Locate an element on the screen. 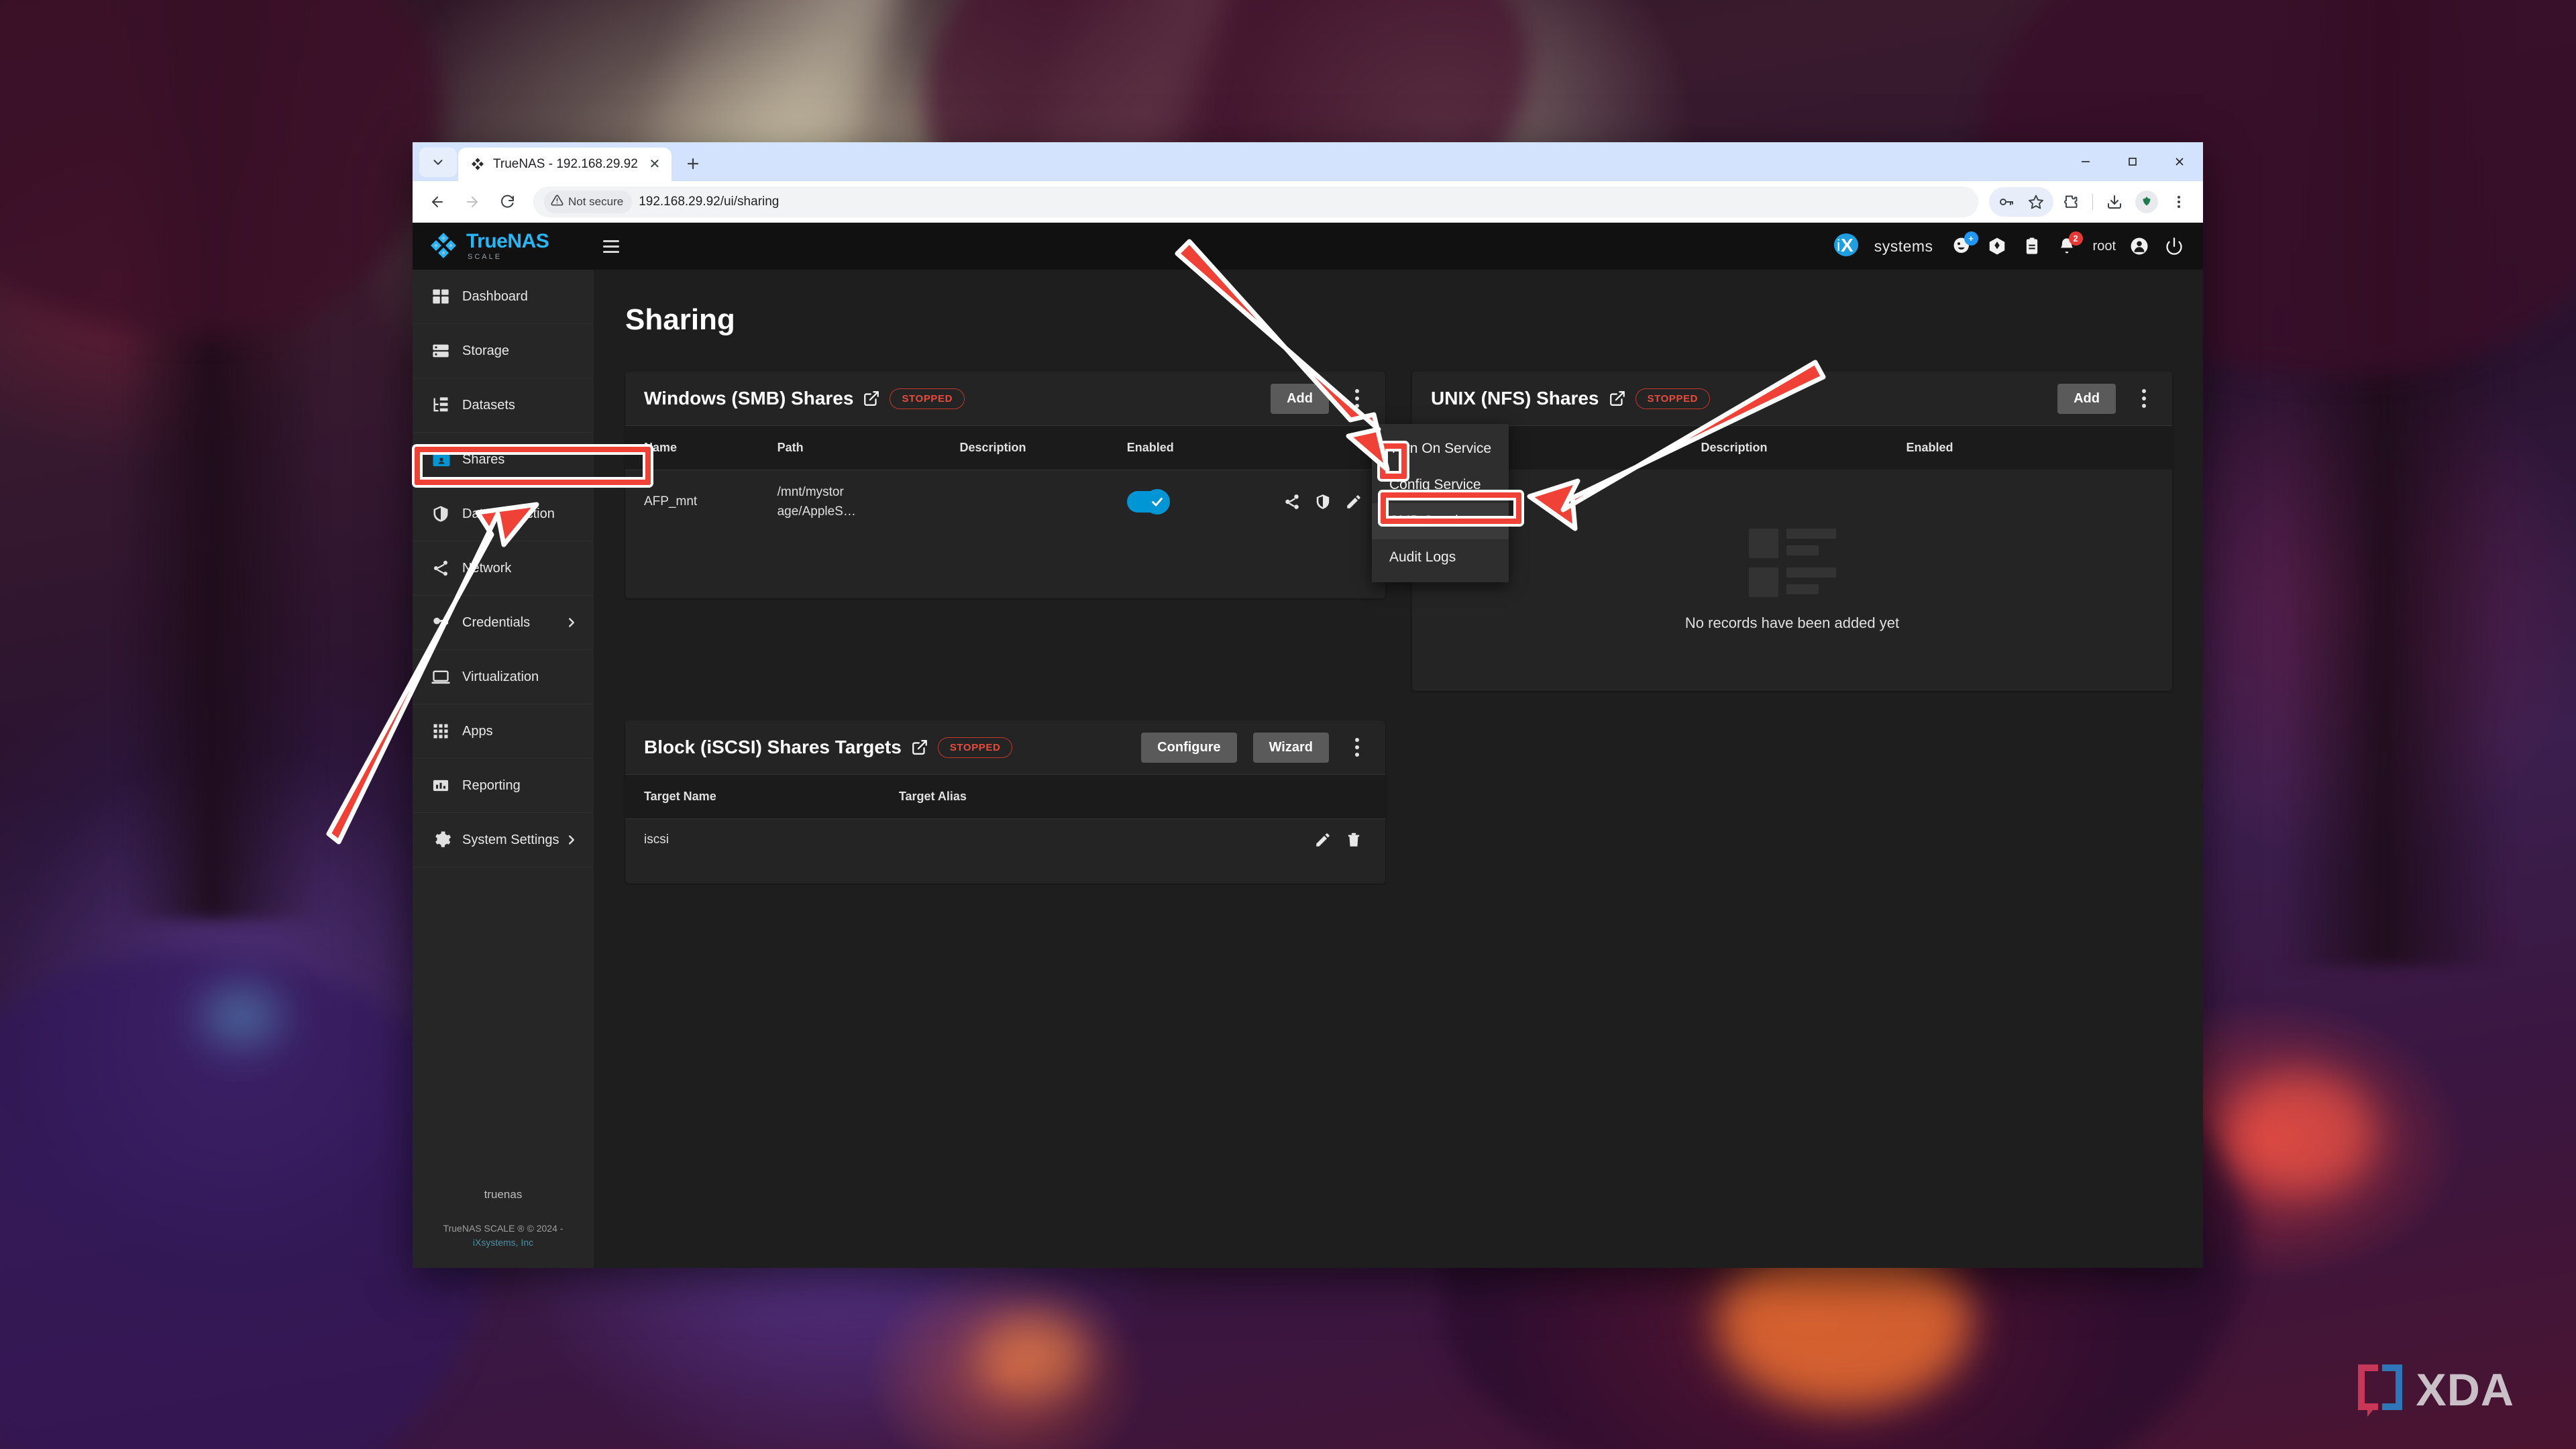 The image size is (2576, 1449). chrome-menu-icon is located at coordinates (2179, 202).